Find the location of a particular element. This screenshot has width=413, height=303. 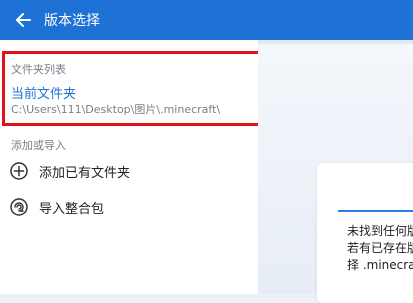

message-line: 择 .minecraft is located at coordinates (380, 265).